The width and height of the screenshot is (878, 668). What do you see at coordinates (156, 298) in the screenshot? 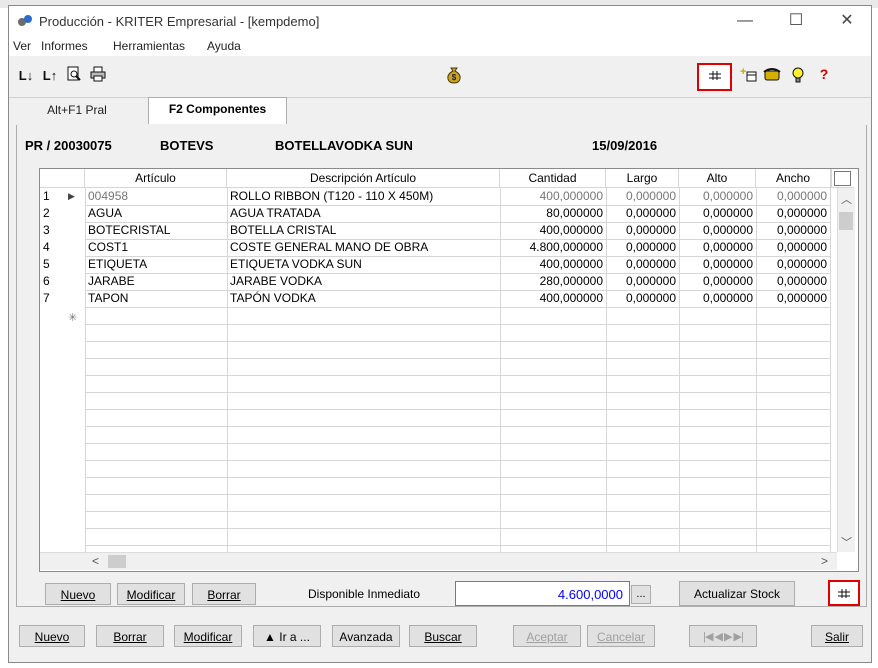
I see `cell-articulo: TAPON` at bounding box center [156, 298].